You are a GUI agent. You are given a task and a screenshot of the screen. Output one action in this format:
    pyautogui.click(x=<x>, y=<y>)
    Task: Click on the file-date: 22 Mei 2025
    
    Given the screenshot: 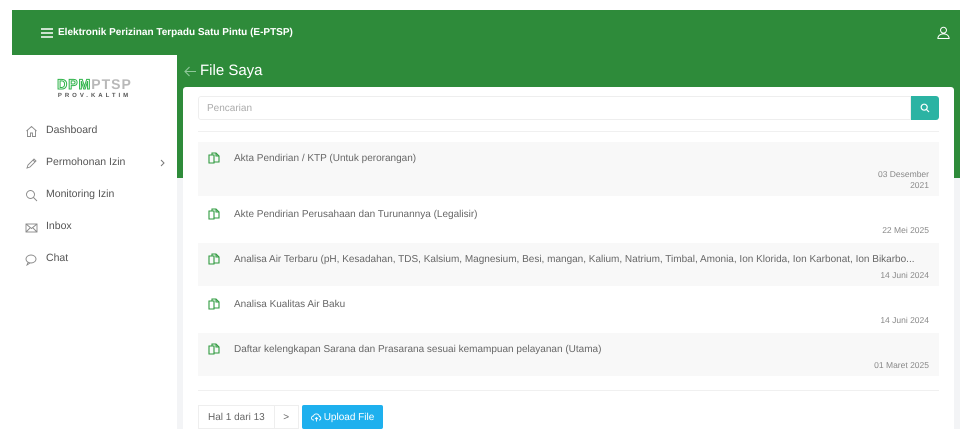 What is the action you would take?
    pyautogui.click(x=905, y=230)
    